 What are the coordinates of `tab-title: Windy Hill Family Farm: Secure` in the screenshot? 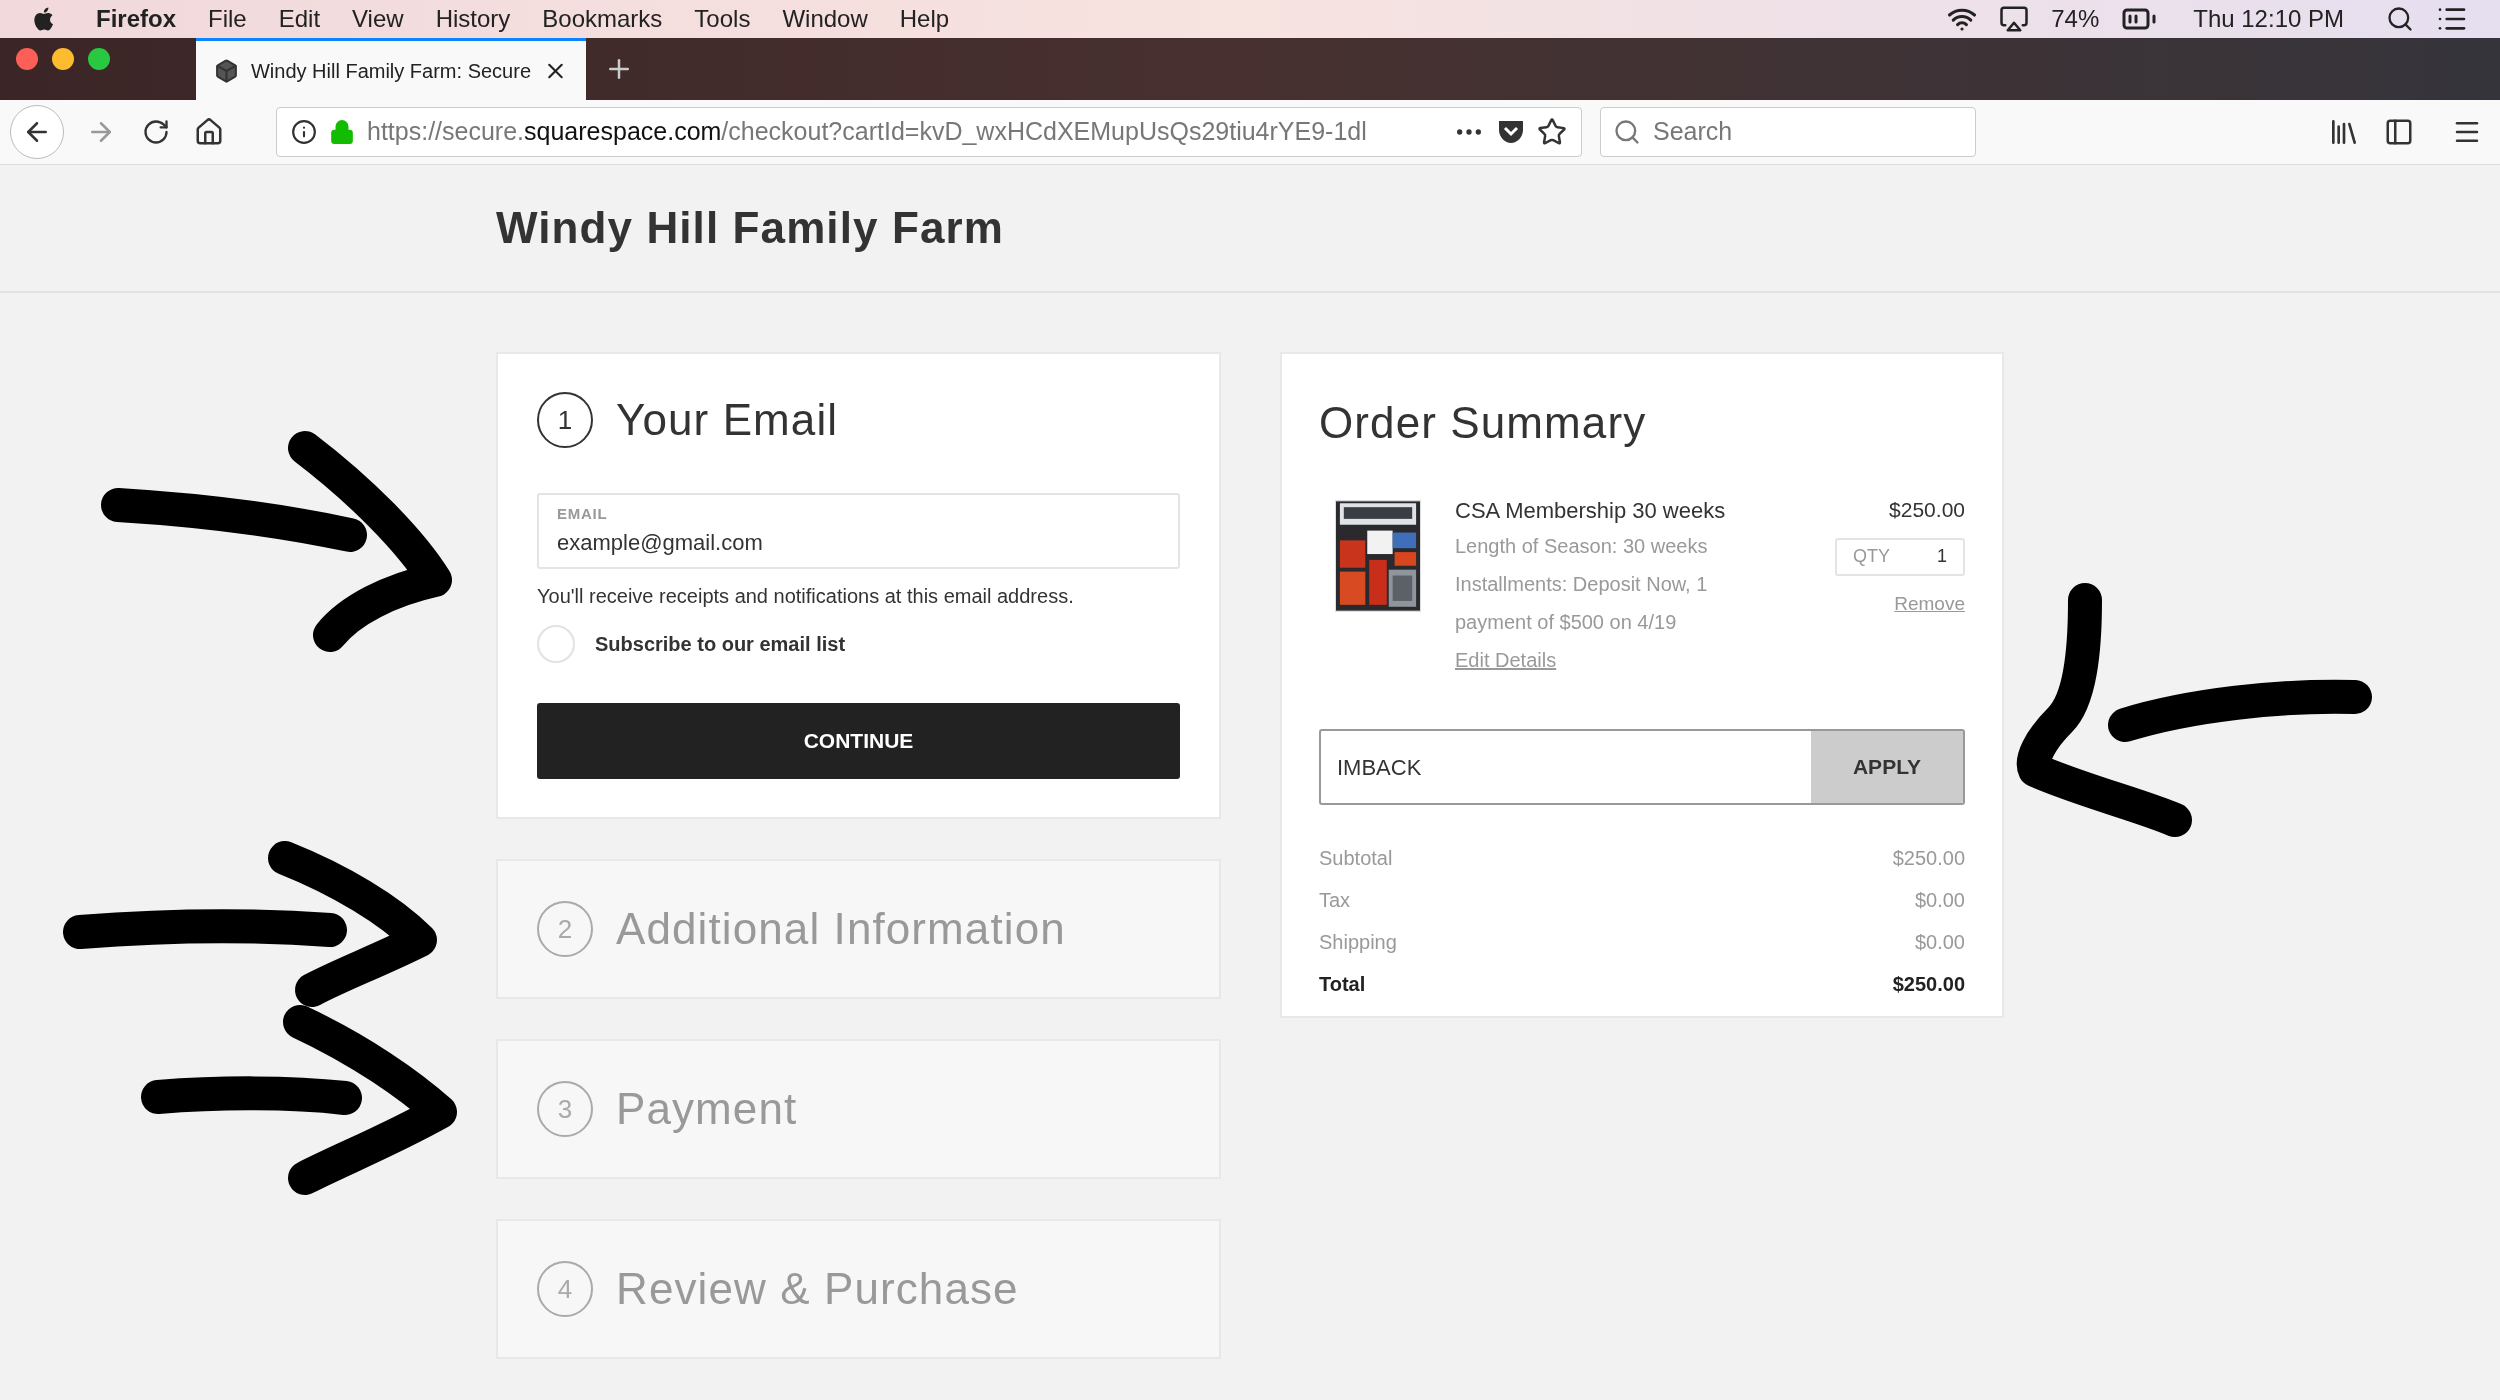 It's located at (390, 71).